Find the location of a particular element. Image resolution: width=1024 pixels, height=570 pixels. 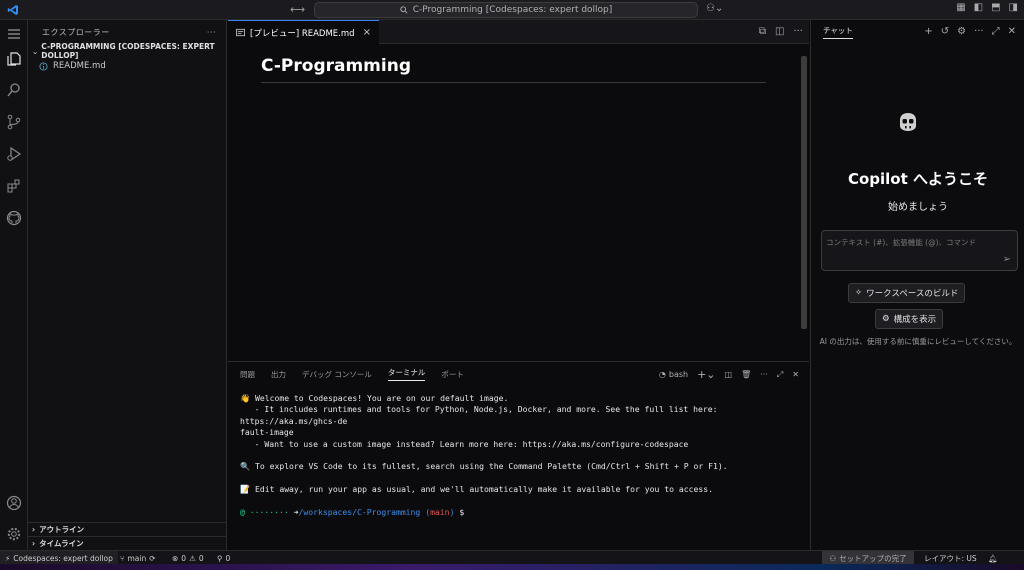

info-icon is located at coordinates (43, 66).